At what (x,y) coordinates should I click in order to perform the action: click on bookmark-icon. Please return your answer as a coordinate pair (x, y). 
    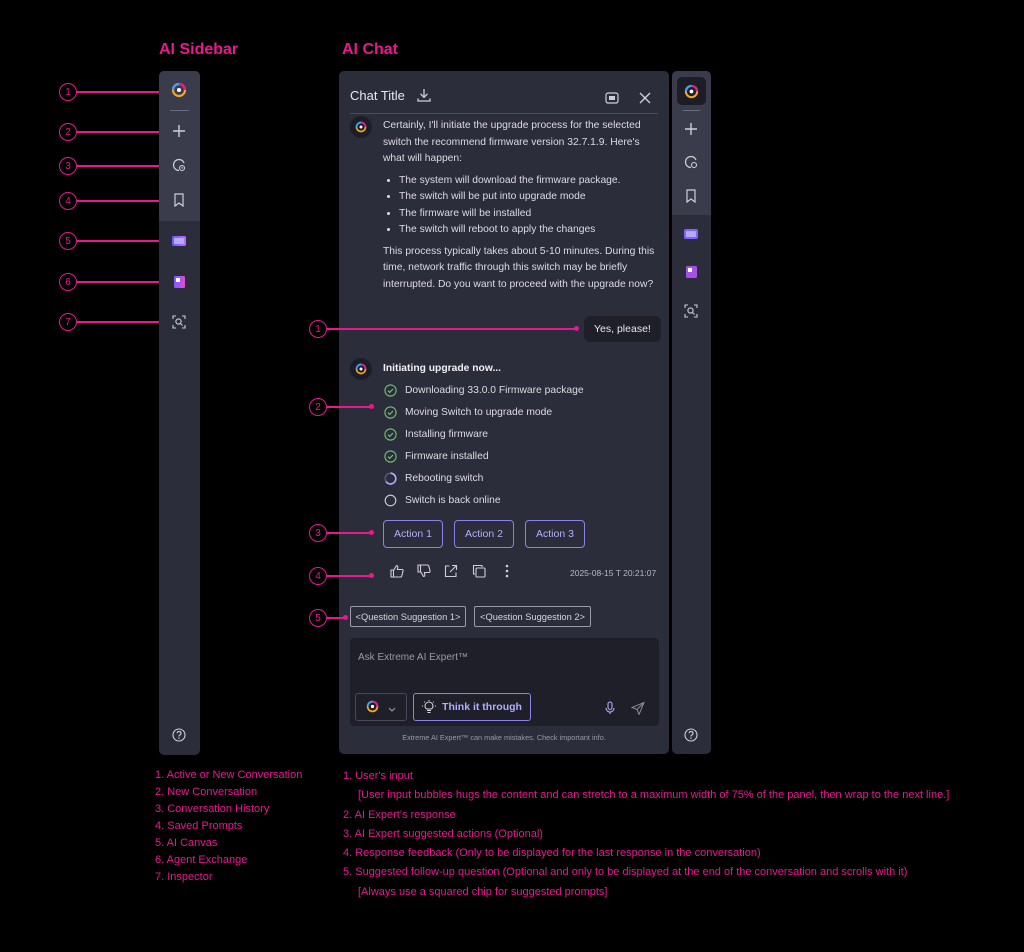
    Looking at the image, I should click on (691, 196).